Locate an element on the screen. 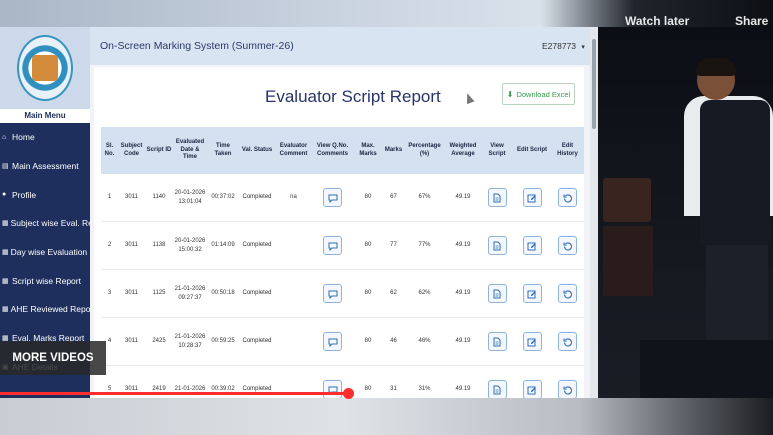  percentage: 46% is located at coordinates (424, 341).